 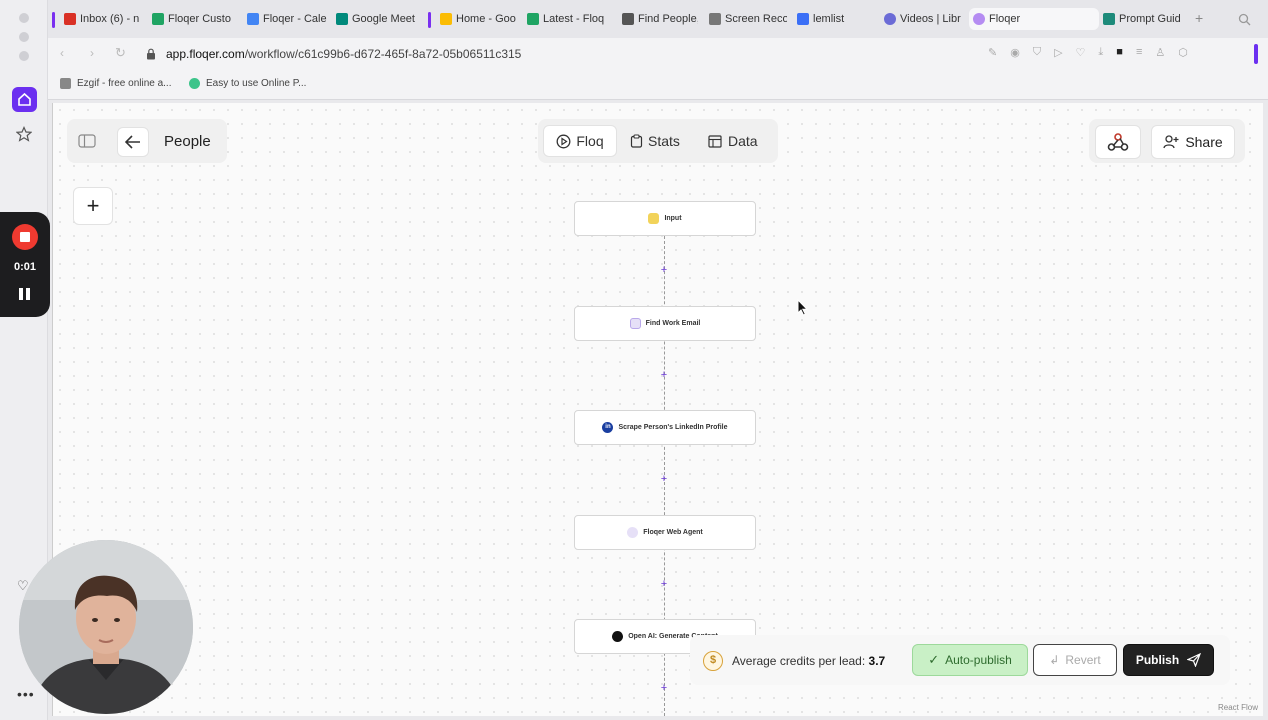 I want to click on credits-info: Average credits per lead: 3.7, so click(x=808, y=661).